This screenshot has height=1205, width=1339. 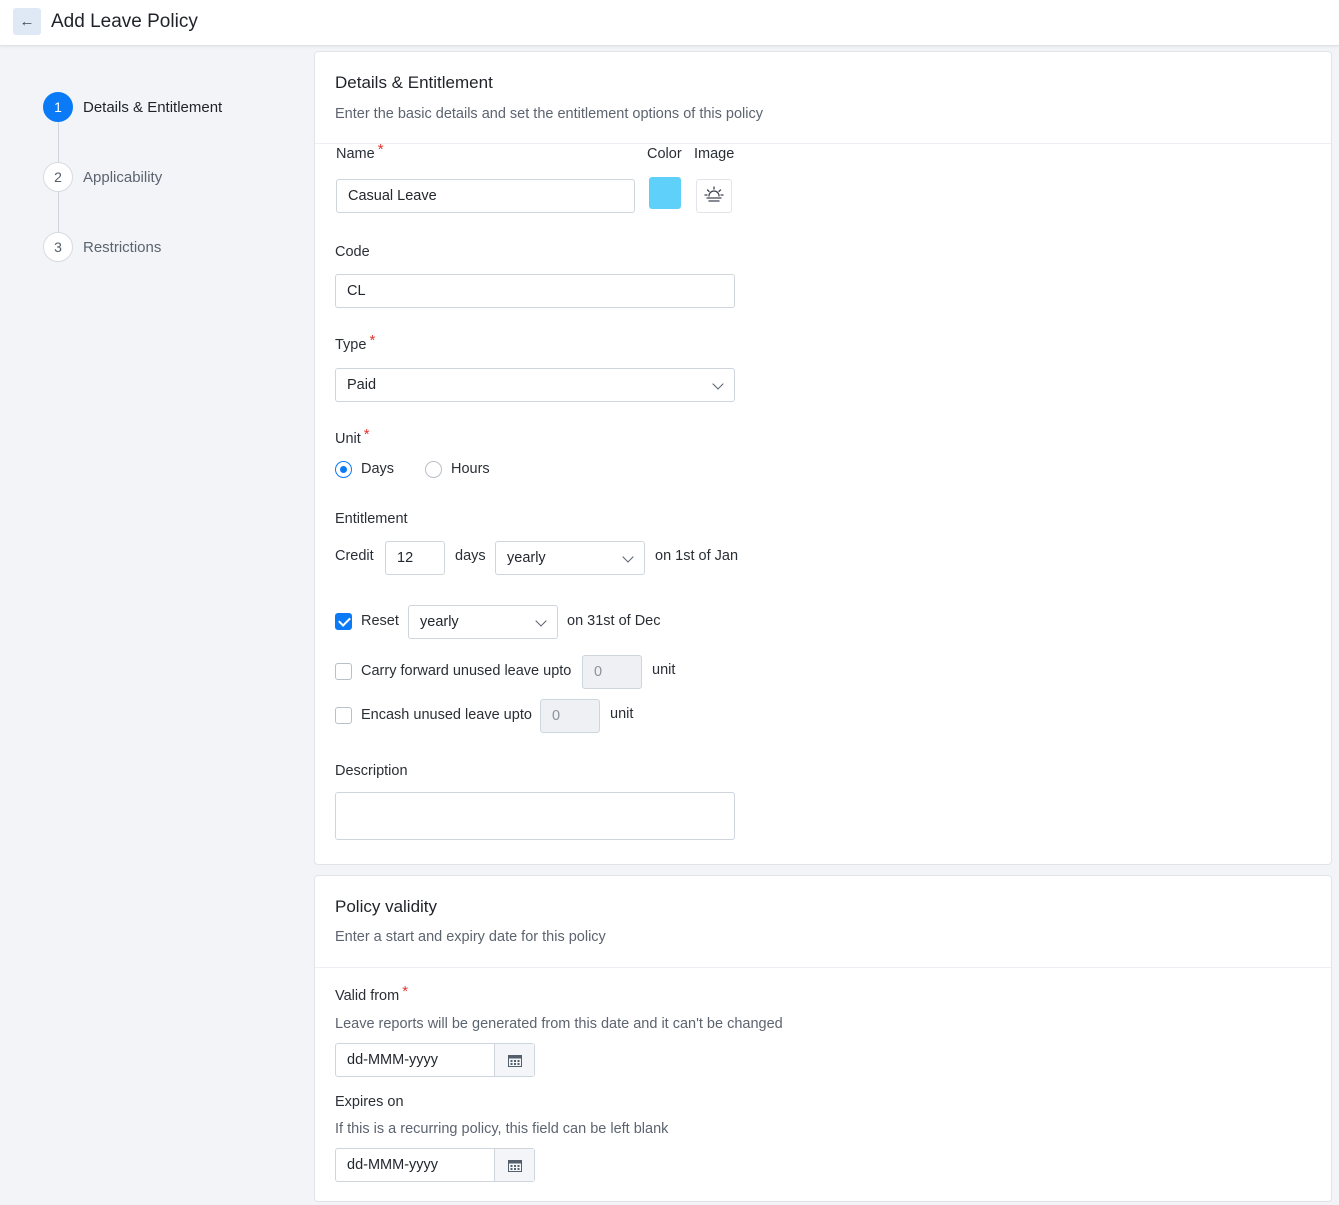 What do you see at coordinates (343, 469) in the screenshot?
I see `unit-radio-days` at bounding box center [343, 469].